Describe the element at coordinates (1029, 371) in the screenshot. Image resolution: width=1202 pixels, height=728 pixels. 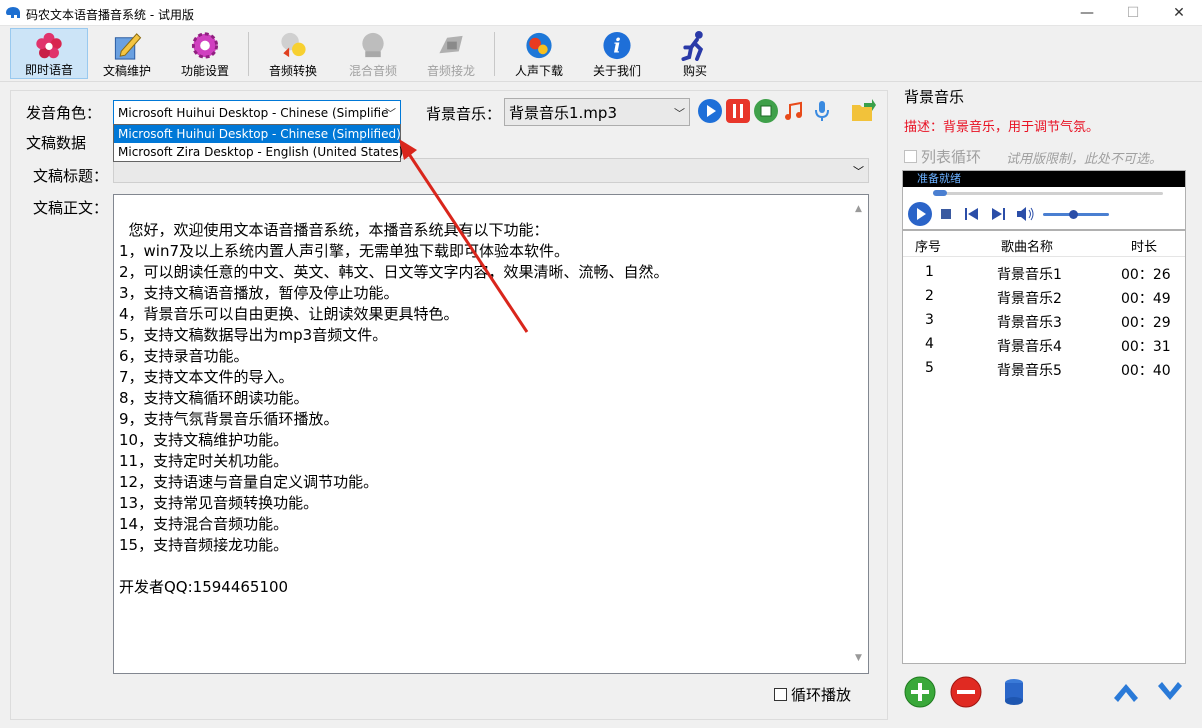
I see `row-name: 背景音乐5` at that location.